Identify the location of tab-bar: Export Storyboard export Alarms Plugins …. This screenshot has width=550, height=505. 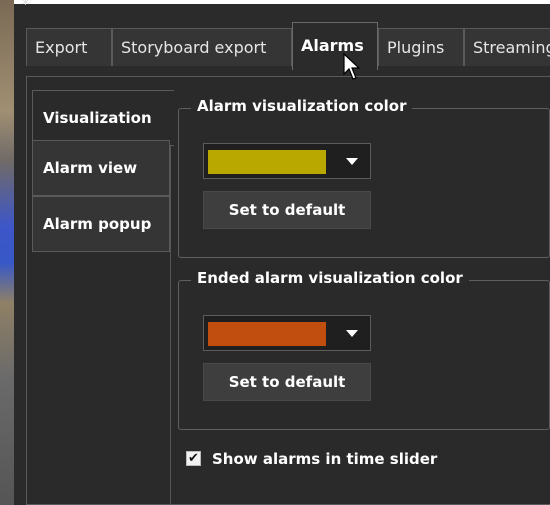
(282, 46).